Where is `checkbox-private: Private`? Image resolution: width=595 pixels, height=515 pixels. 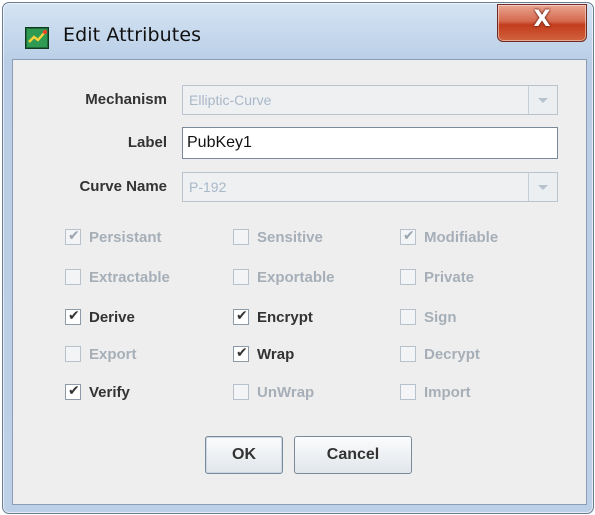
checkbox-private: Private is located at coordinates (437, 277).